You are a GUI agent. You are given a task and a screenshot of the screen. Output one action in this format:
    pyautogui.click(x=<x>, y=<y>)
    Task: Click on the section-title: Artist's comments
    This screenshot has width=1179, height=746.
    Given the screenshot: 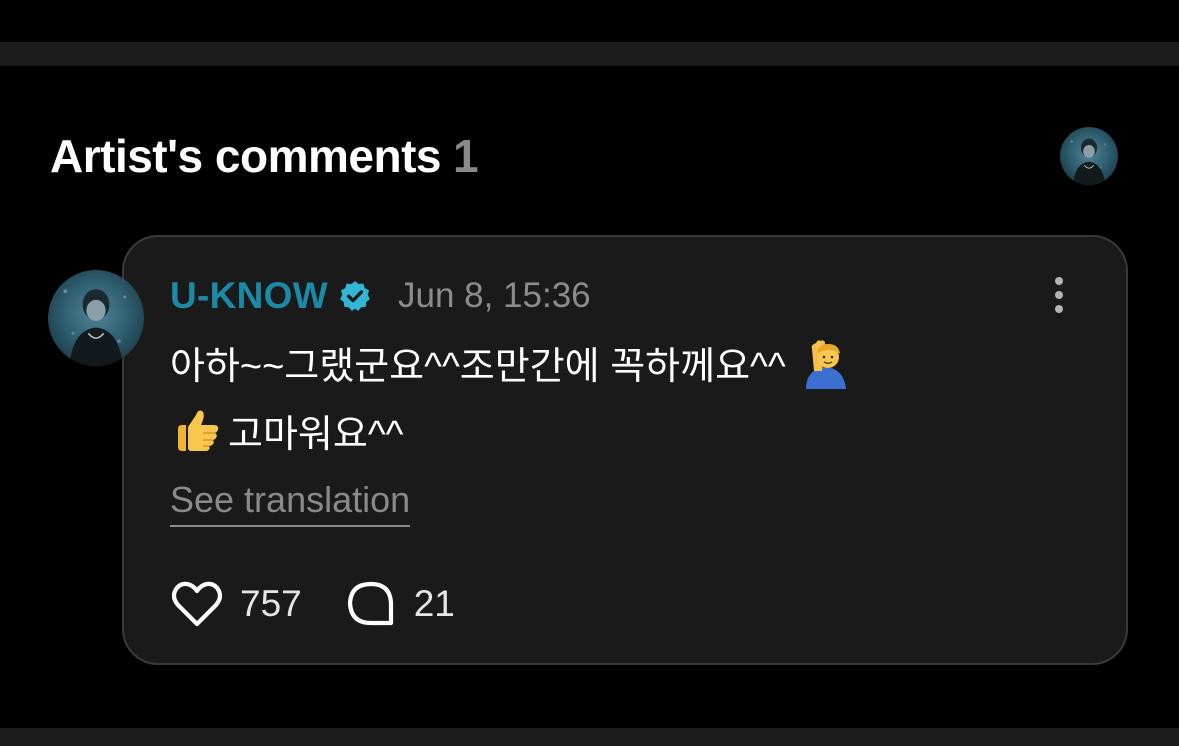 What is the action you would take?
    pyautogui.click(x=246, y=156)
    